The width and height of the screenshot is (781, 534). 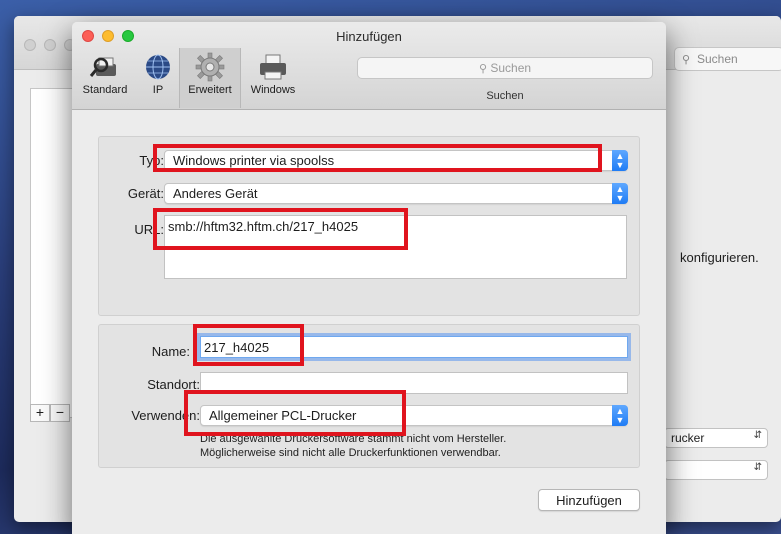 What do you see at coordinates (377, 158) in the screenshot?
I see `highlight-type` at bounding box center [377, 158].